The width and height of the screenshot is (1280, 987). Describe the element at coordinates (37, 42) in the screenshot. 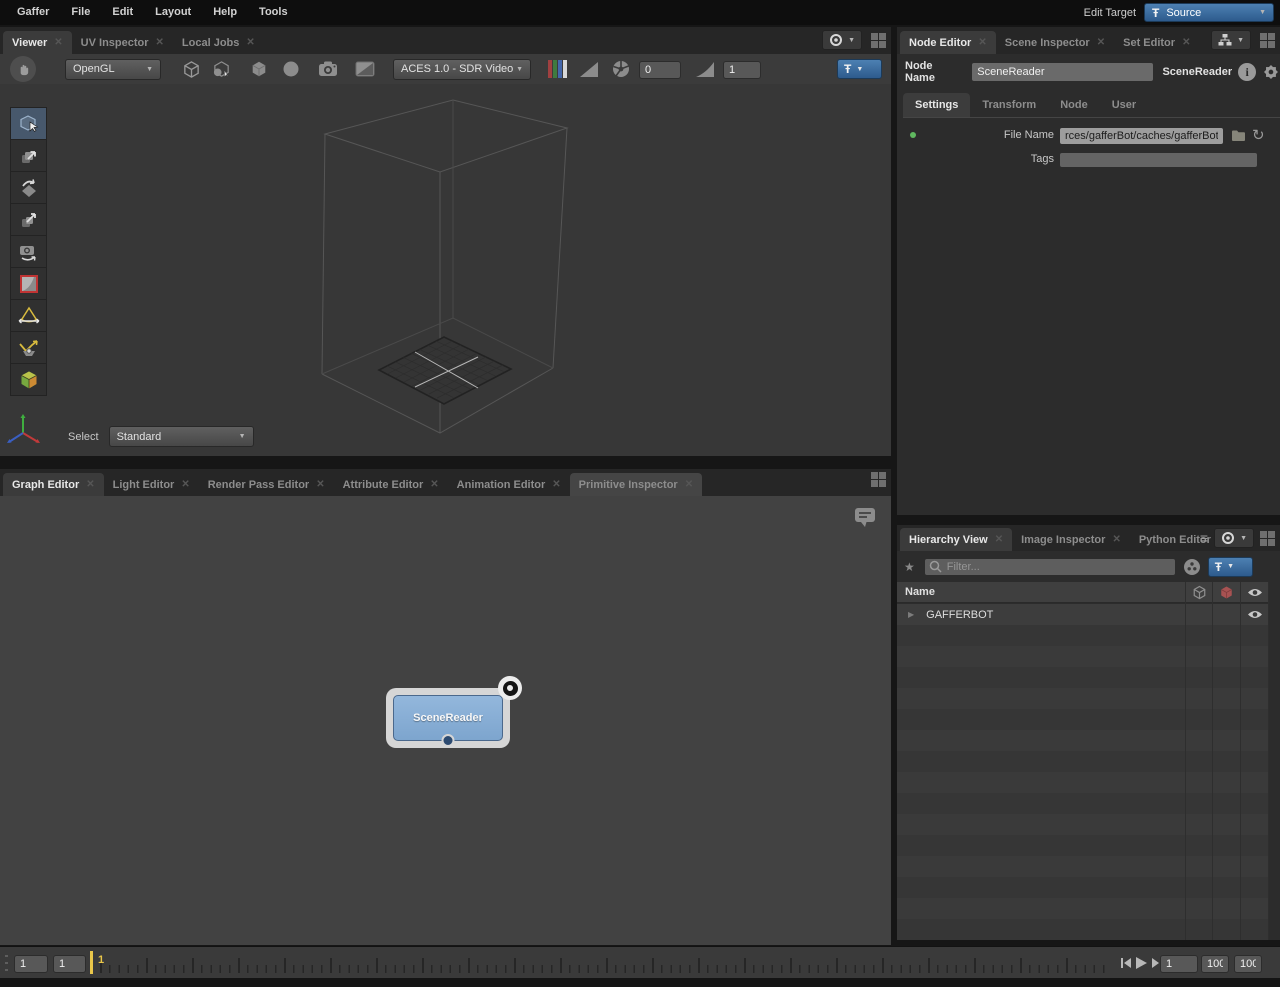

I see `tab-viewer: Viewer ✕` at that location.